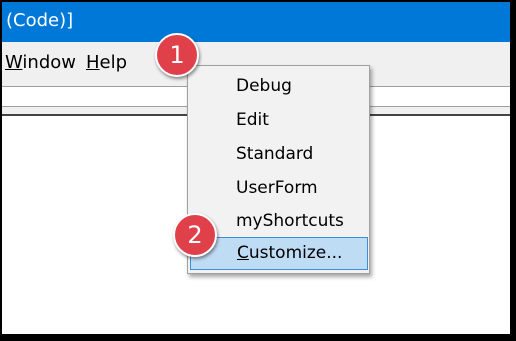 Image resolution: width=516 pixels, height=341 pixels. Describe the element at coordinates (278, 120) in the screenshot. I see `menu-item-edit: Edit` at that location.